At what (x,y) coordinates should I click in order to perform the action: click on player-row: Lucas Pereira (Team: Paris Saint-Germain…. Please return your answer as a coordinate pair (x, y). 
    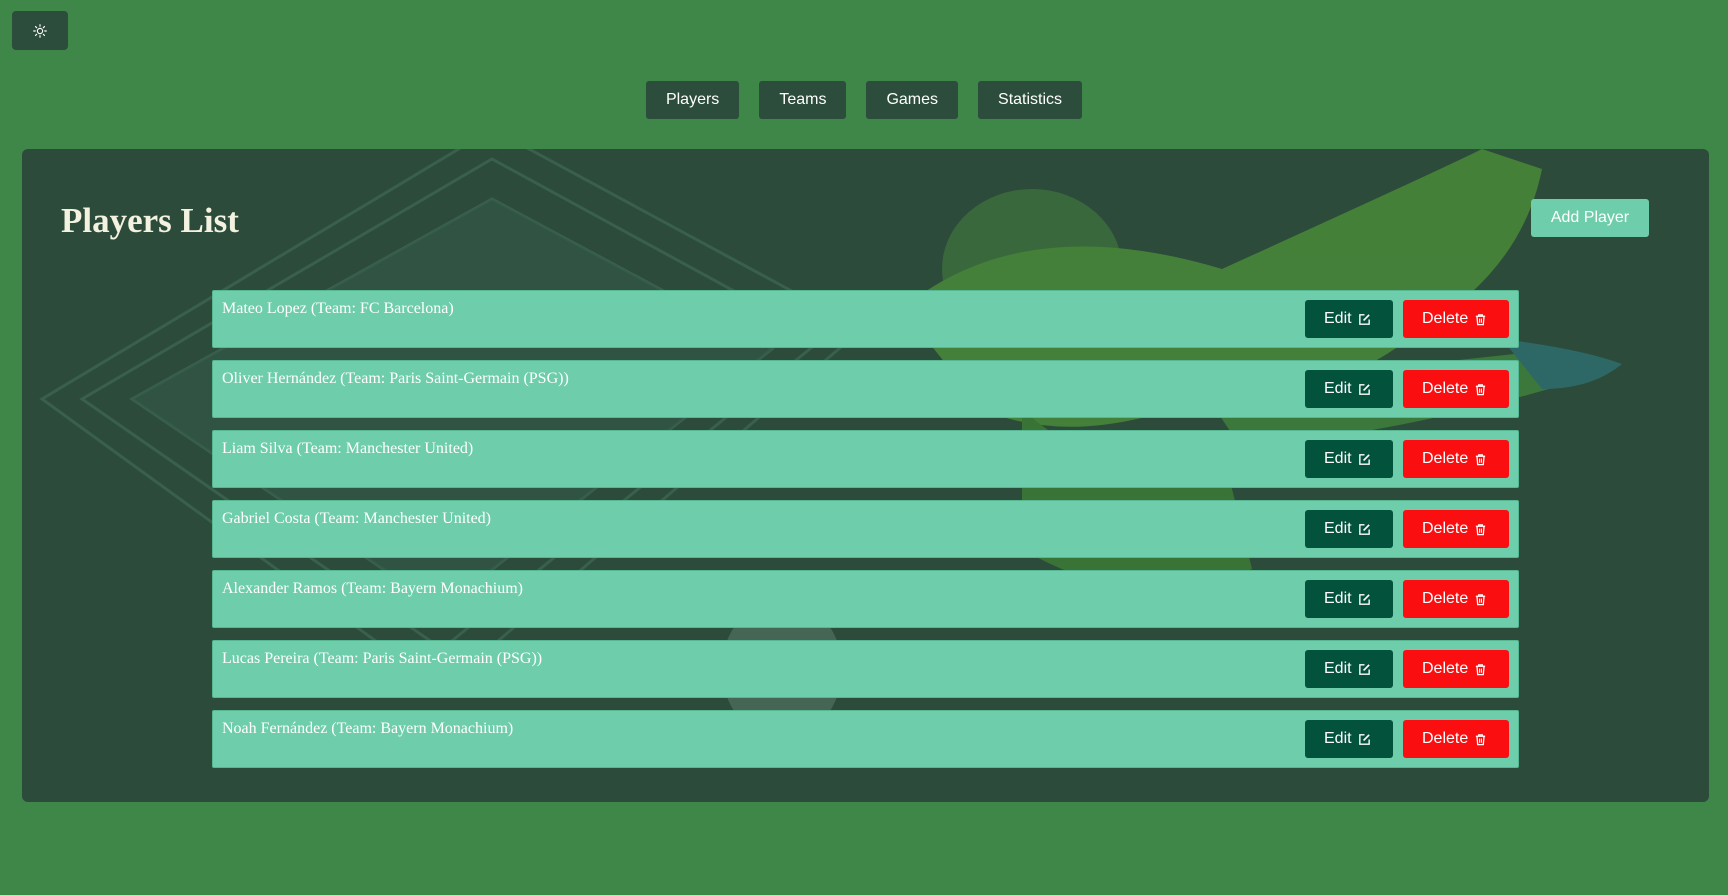
    Looking at the image, I should click on (865, 669).